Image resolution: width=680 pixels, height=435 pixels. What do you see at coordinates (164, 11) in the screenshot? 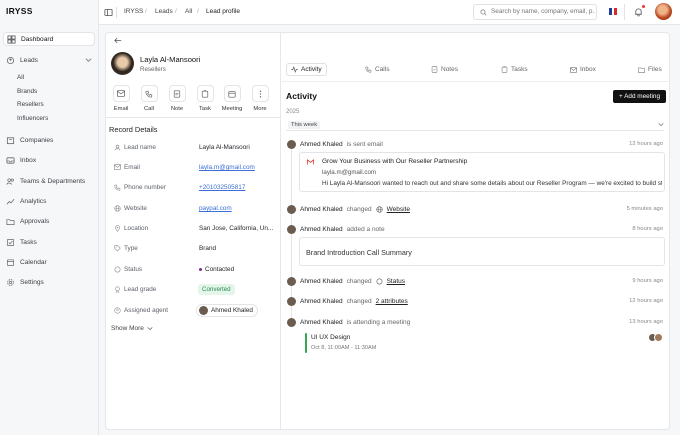
I see `breadcrumb-leads: Leads` at bounding box center [164, 11].